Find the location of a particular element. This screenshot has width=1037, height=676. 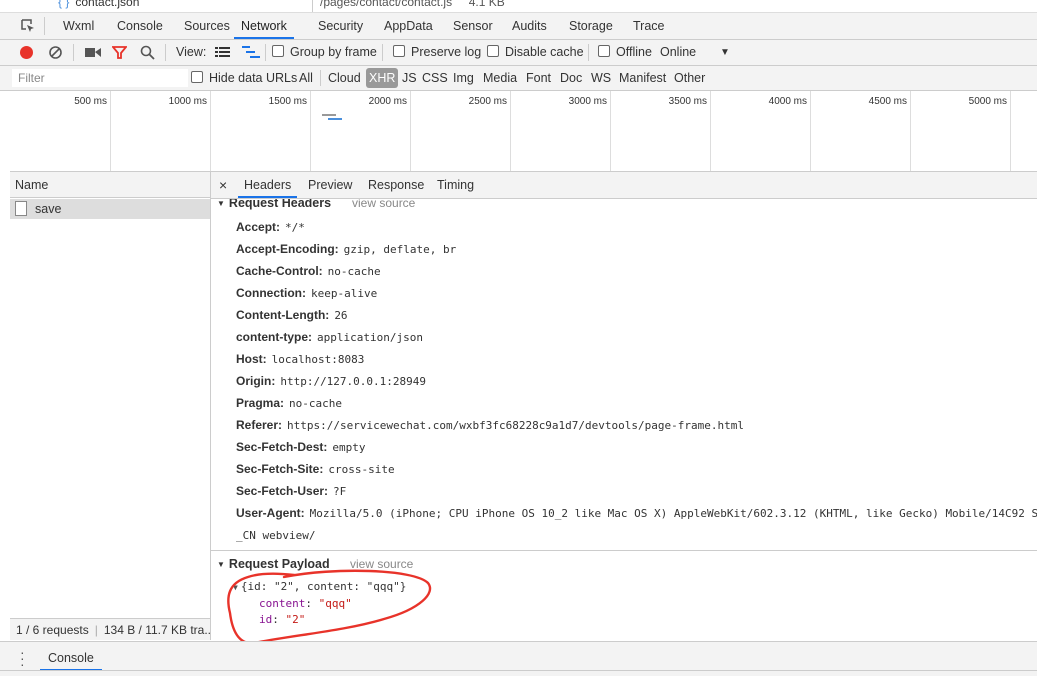

filter-type-css: CSS is located at coordinates (435, 78).